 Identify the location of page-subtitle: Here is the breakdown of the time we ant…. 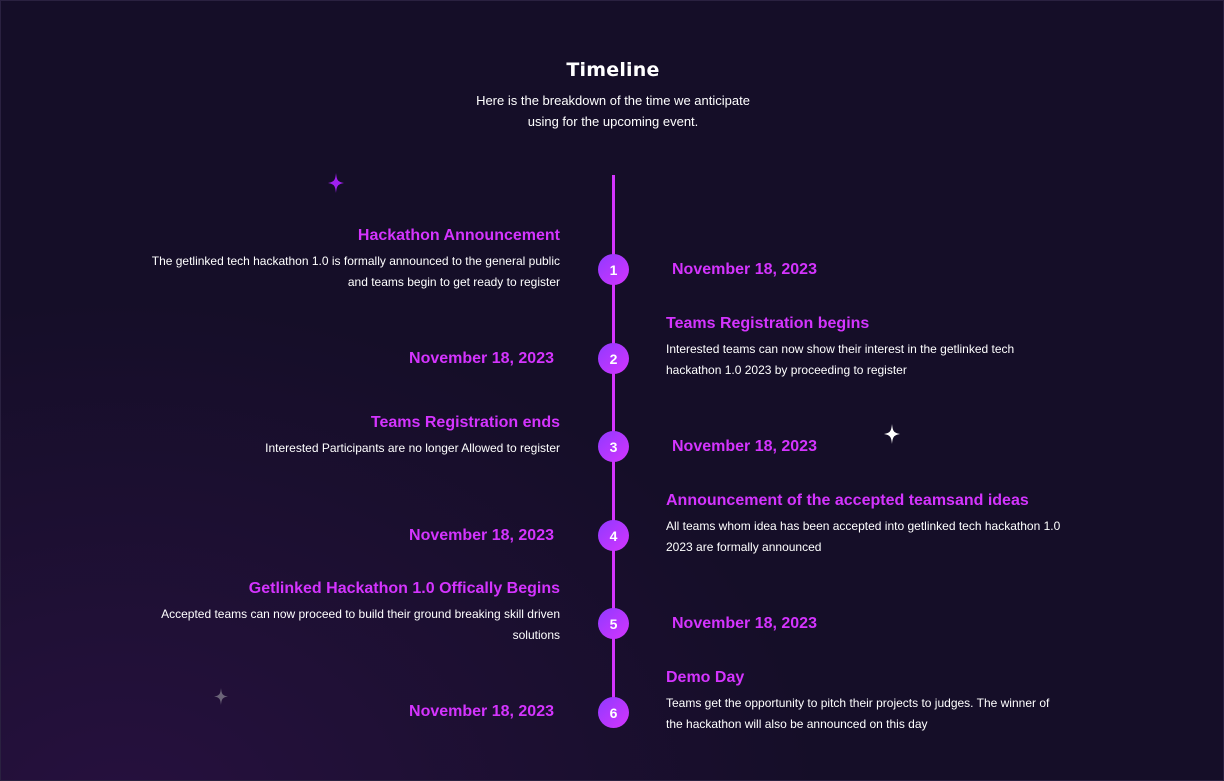
(613, 111).